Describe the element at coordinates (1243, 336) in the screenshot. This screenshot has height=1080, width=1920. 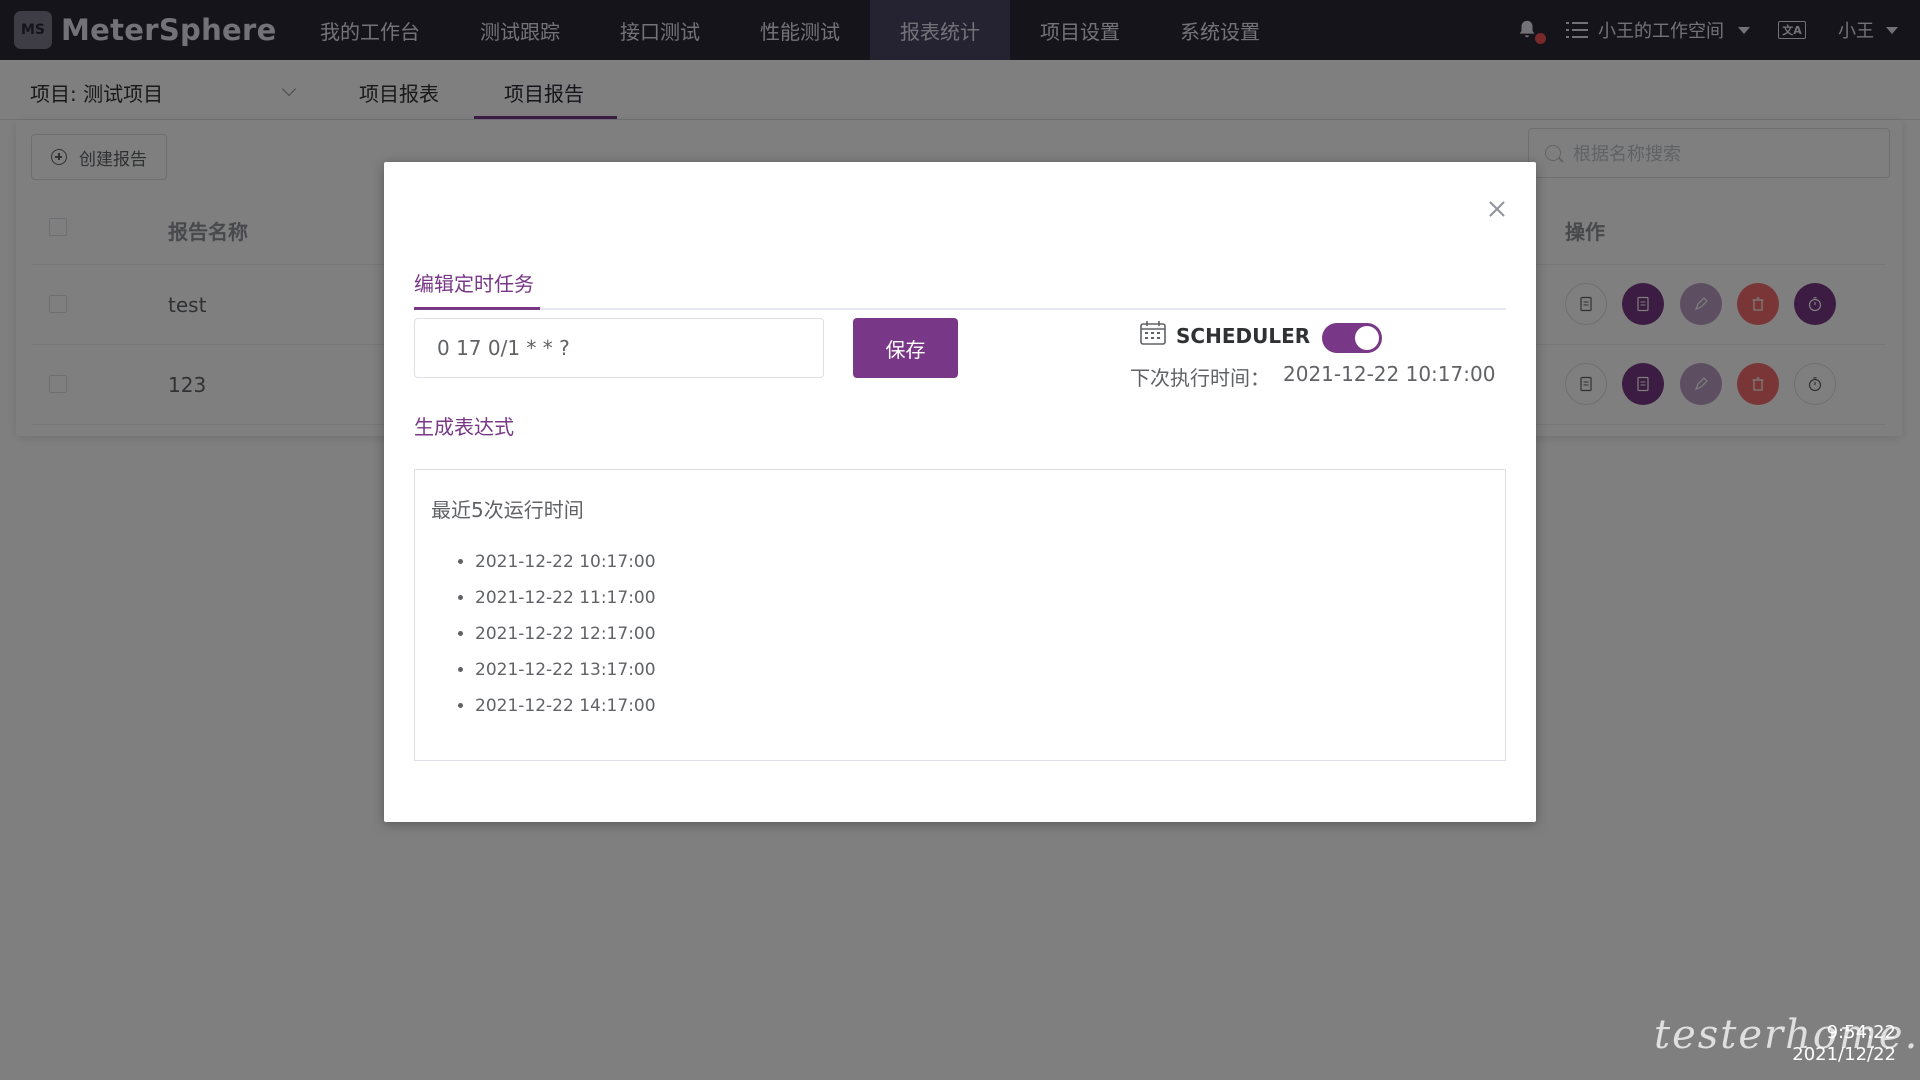
I see `scheduler-label: SCHEDULER` at that location.